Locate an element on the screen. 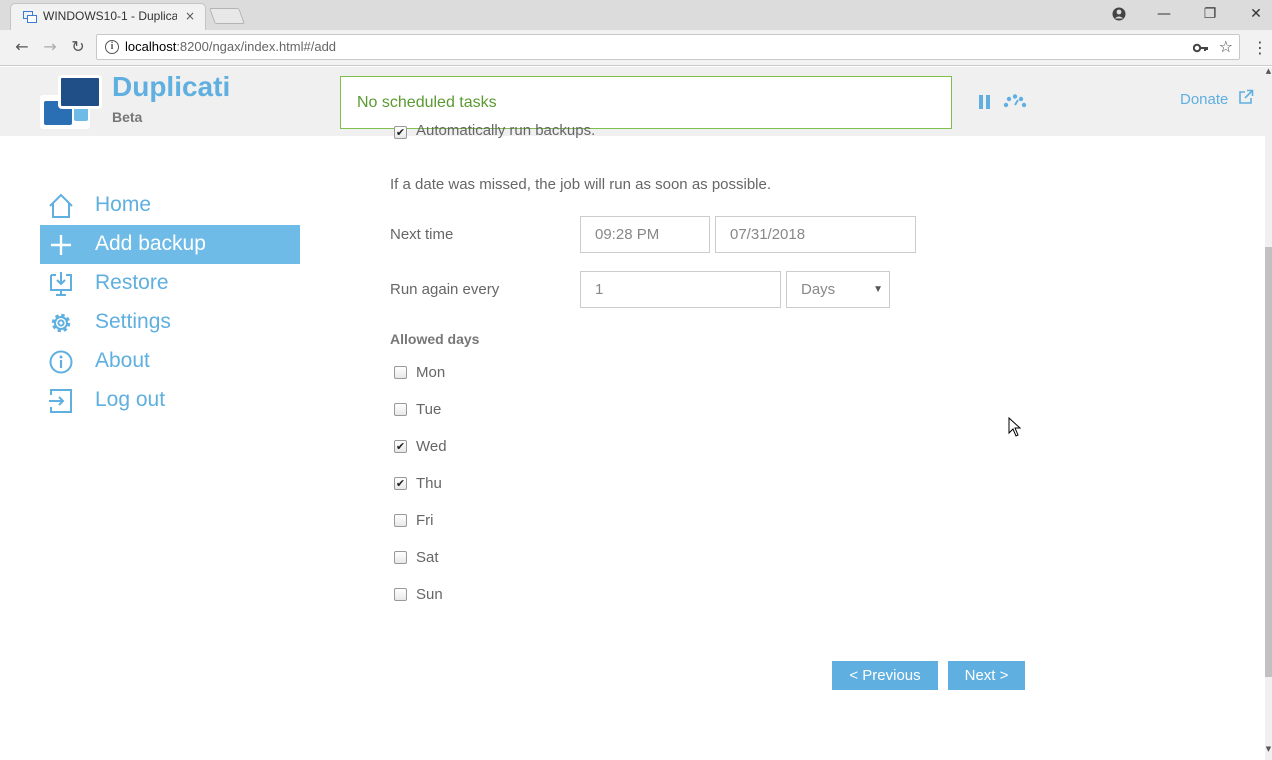 The height and width of the screenshot is (760, 1272). sidebar-item-label: Log out is located at coordinates (130, 399).